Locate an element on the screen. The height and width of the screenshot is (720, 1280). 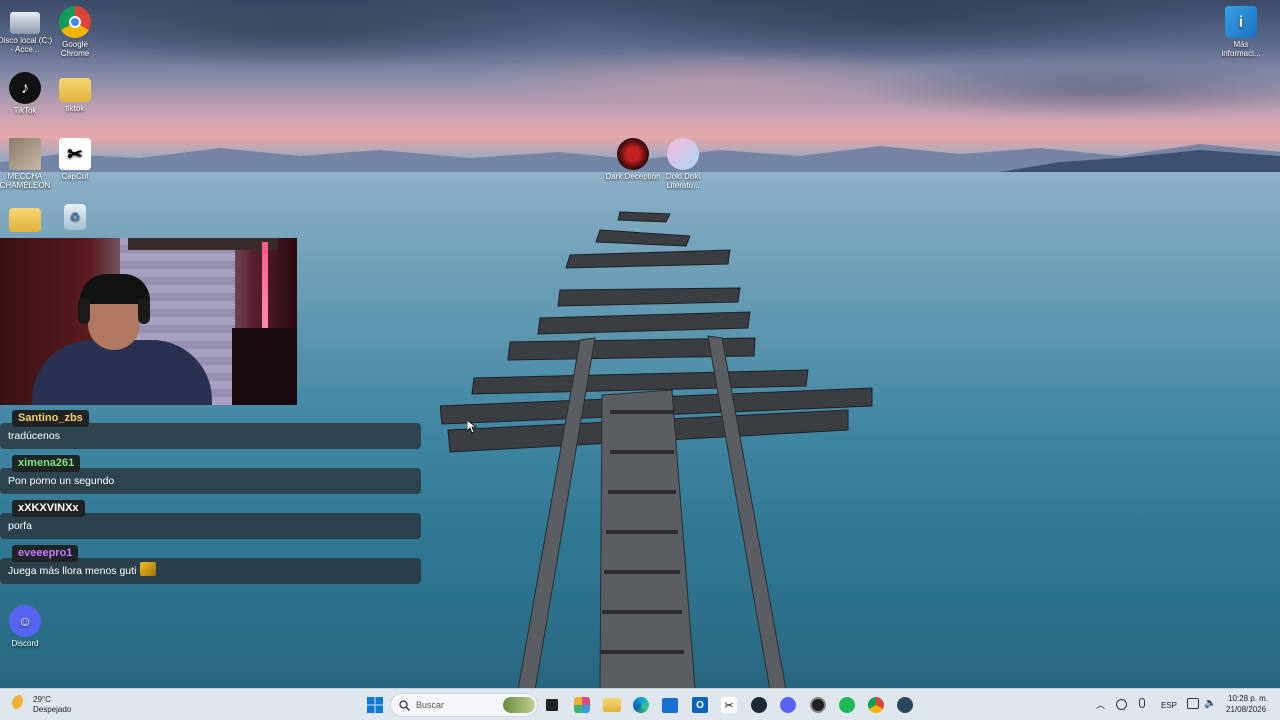
info-icon: i is located at coordinates (1241, 22).